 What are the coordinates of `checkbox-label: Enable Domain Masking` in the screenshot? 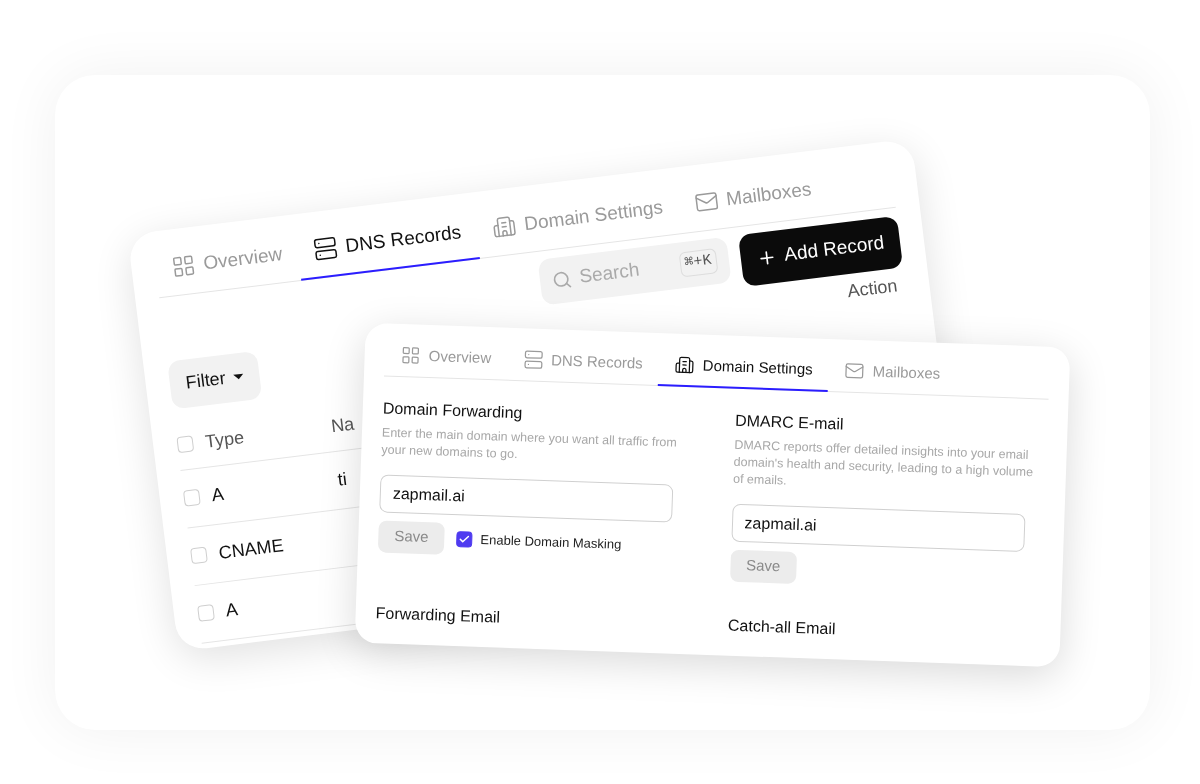 It's located at (551, 542).